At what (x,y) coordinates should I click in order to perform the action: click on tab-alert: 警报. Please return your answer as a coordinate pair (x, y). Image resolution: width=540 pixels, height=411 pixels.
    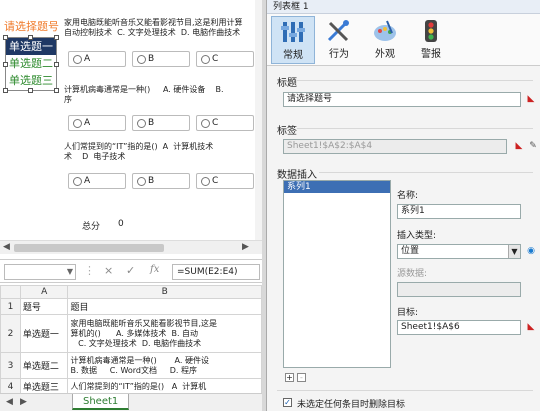
    Looking at the image, I should click on (431, 40).